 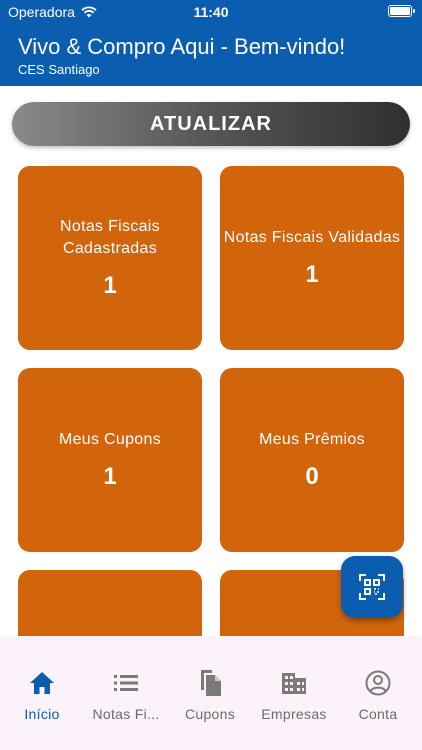 I want to click on card-label: Meus Prêmios, so click(x=312, y=439).